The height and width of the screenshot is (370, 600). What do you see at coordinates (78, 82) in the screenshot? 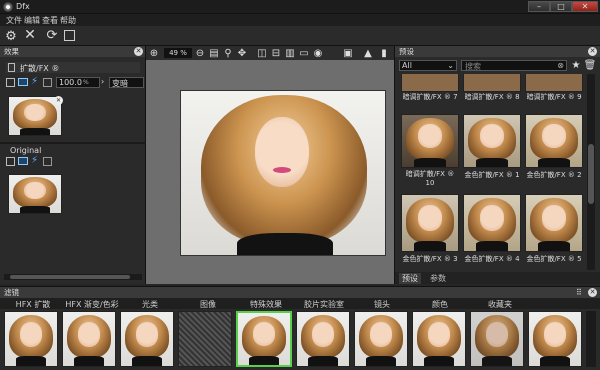
I see `opacity-input: 100.0%` at bounding box center [78, 82].